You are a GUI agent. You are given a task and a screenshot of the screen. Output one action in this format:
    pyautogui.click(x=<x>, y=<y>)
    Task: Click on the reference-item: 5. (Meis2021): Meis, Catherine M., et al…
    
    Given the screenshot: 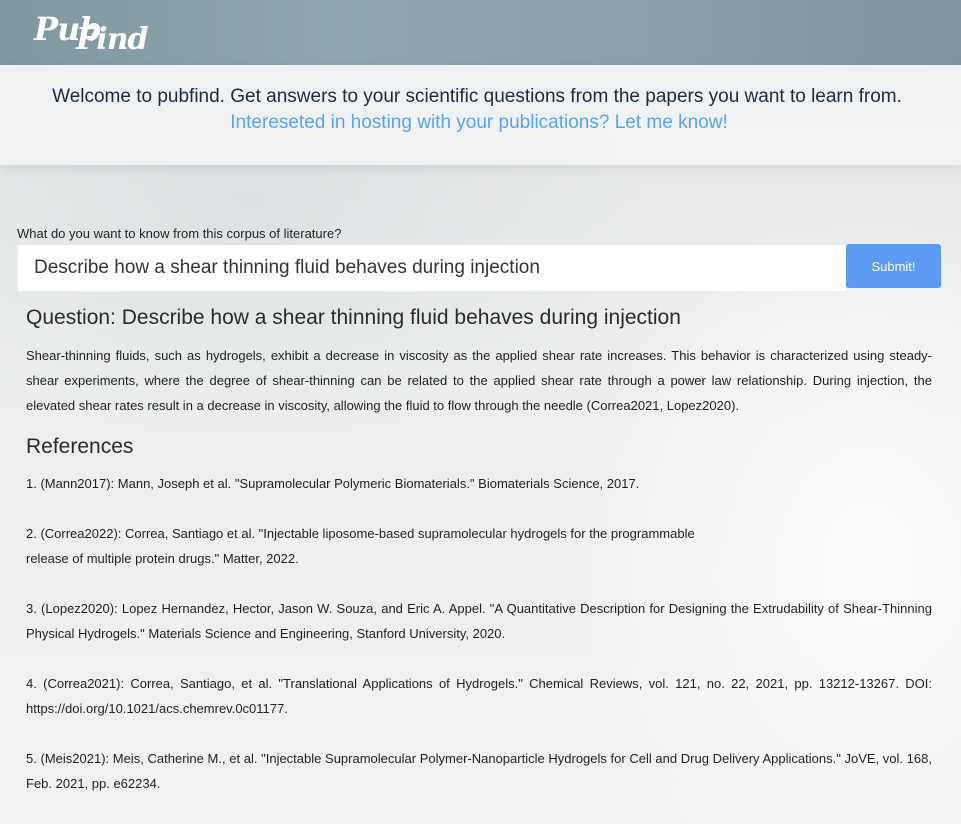 What is the action you would take?
    pyautogui.click(x=479, y=771)
    